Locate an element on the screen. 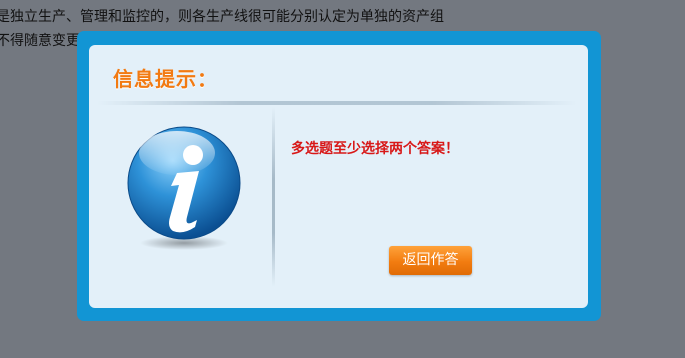 The image size is (685, 358). dialog-title: 信息提示： is located at coordinates (165, 79).